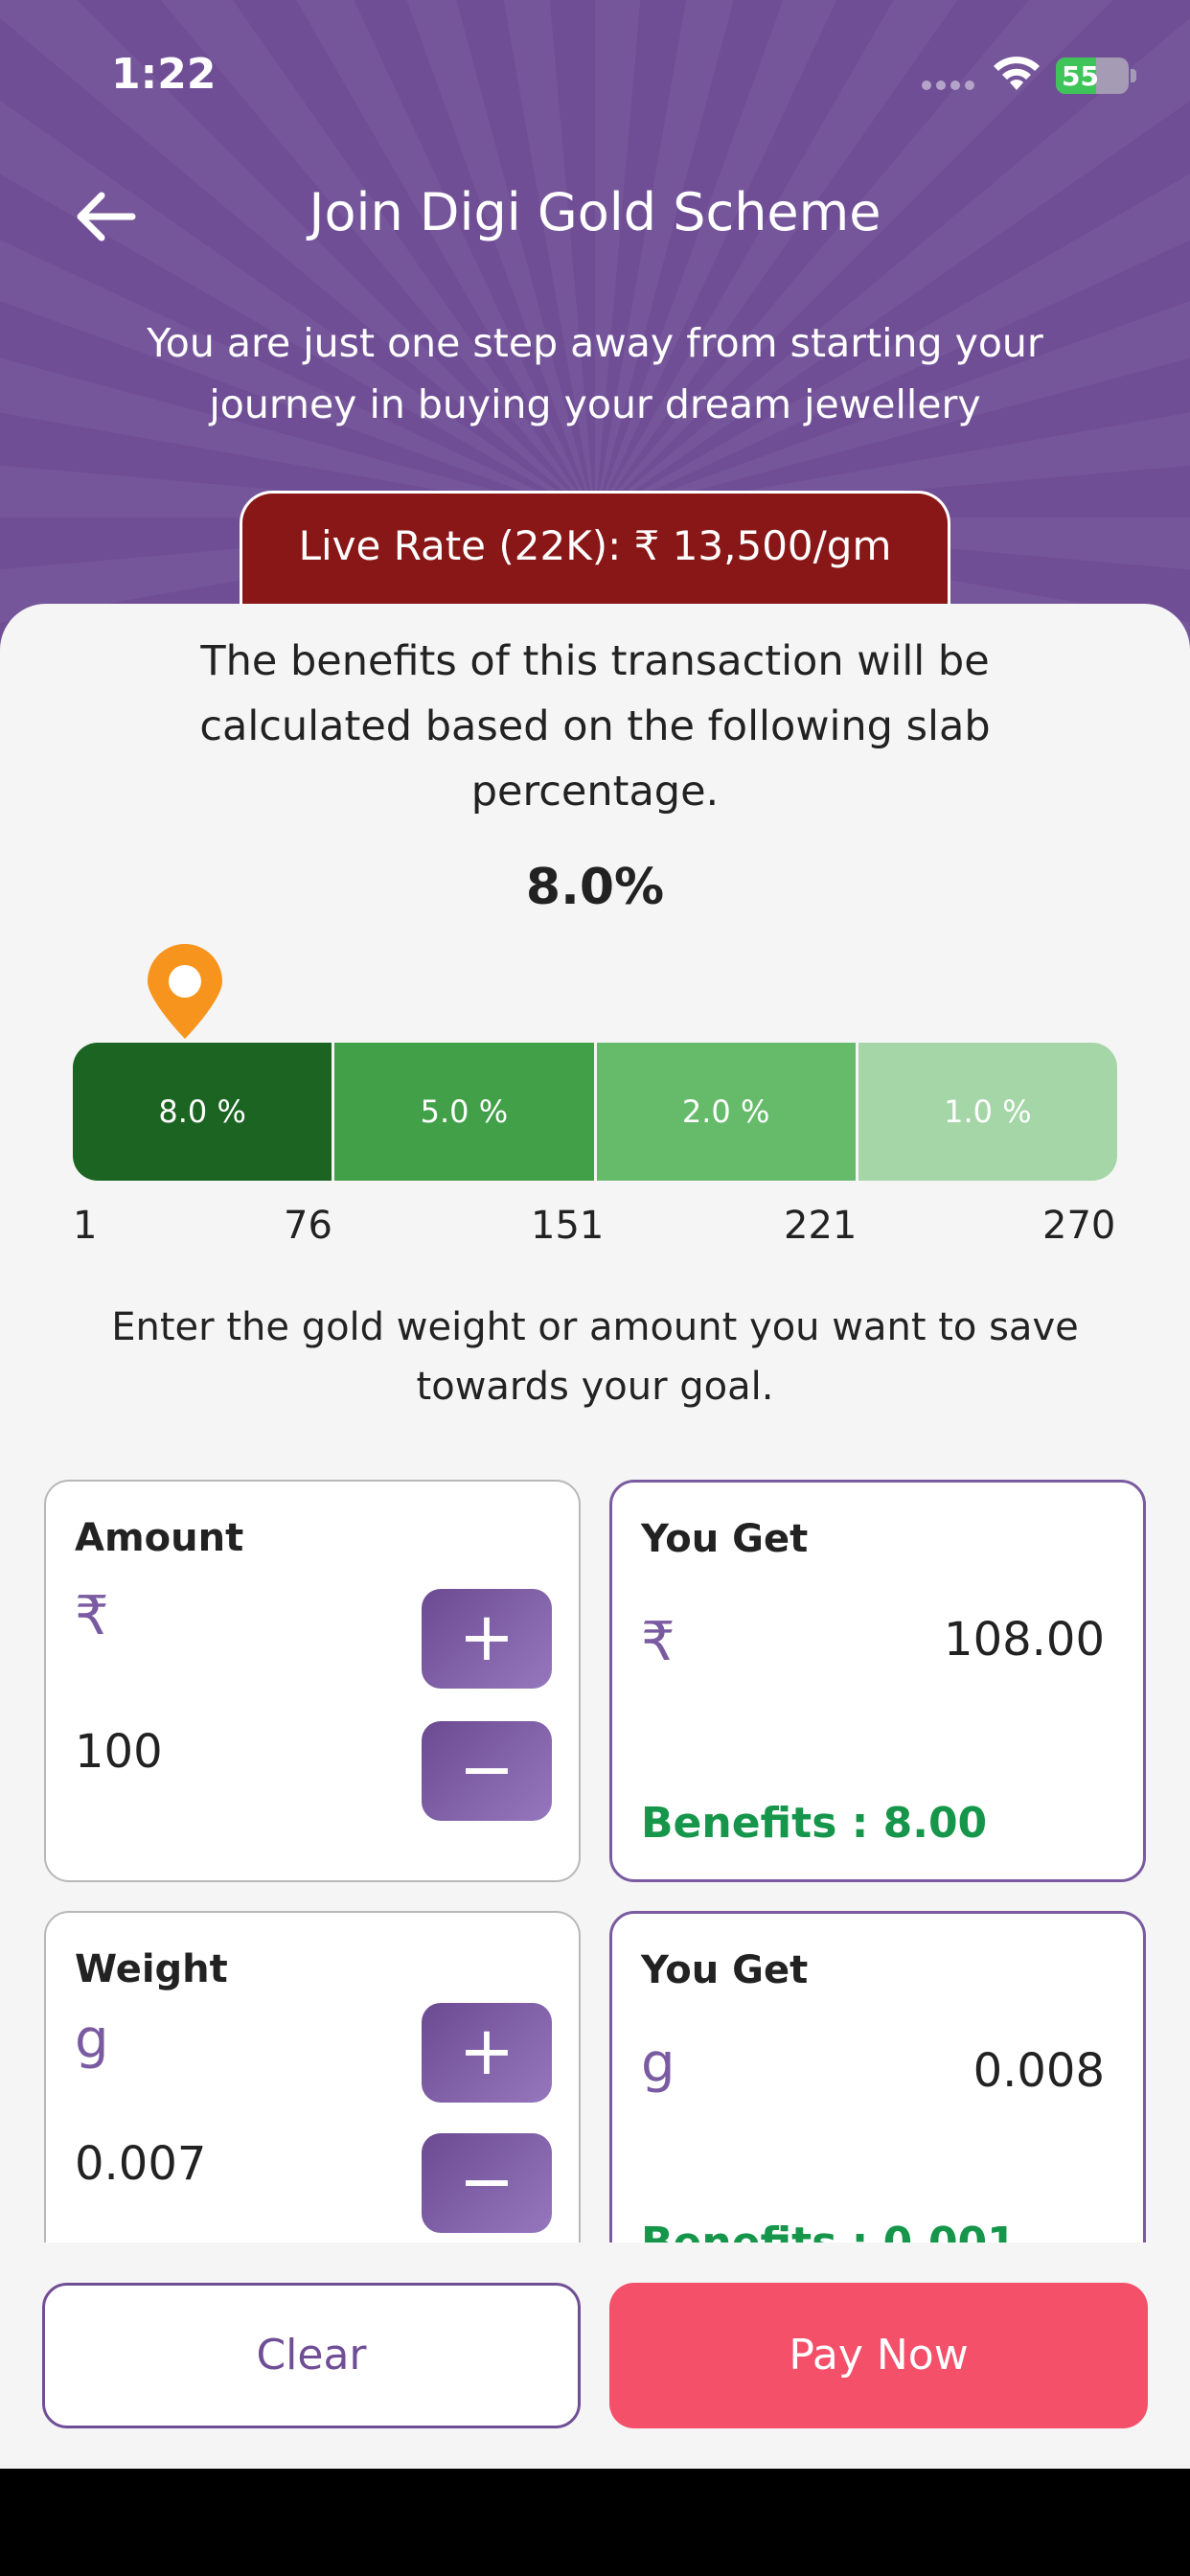 This screenshot has height=2576, width=1190. I want to click on amount-benefits: Benefits : 8.00, so click(814, 1823).